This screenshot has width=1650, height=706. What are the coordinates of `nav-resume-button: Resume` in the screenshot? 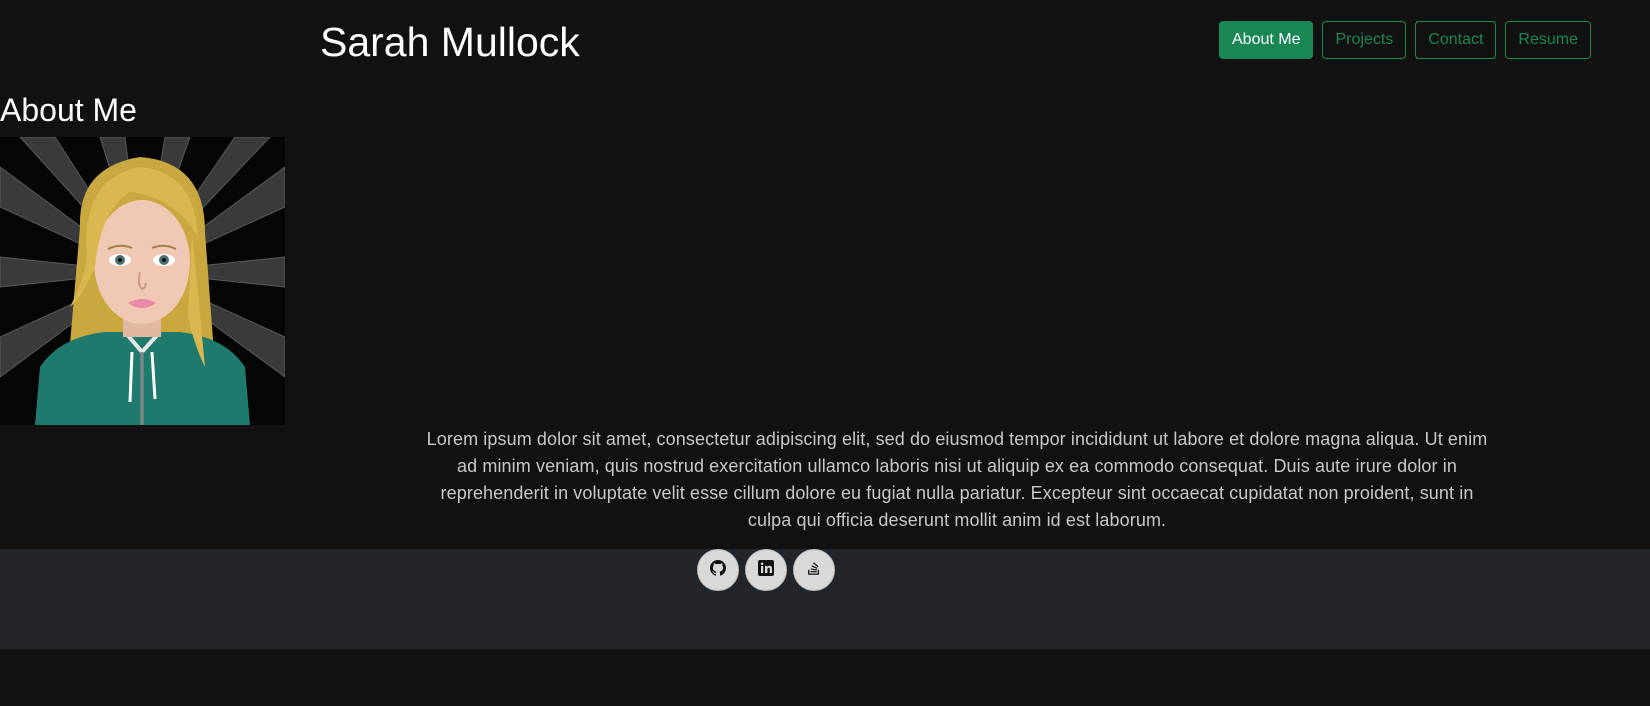 It's located at (1548, 40).